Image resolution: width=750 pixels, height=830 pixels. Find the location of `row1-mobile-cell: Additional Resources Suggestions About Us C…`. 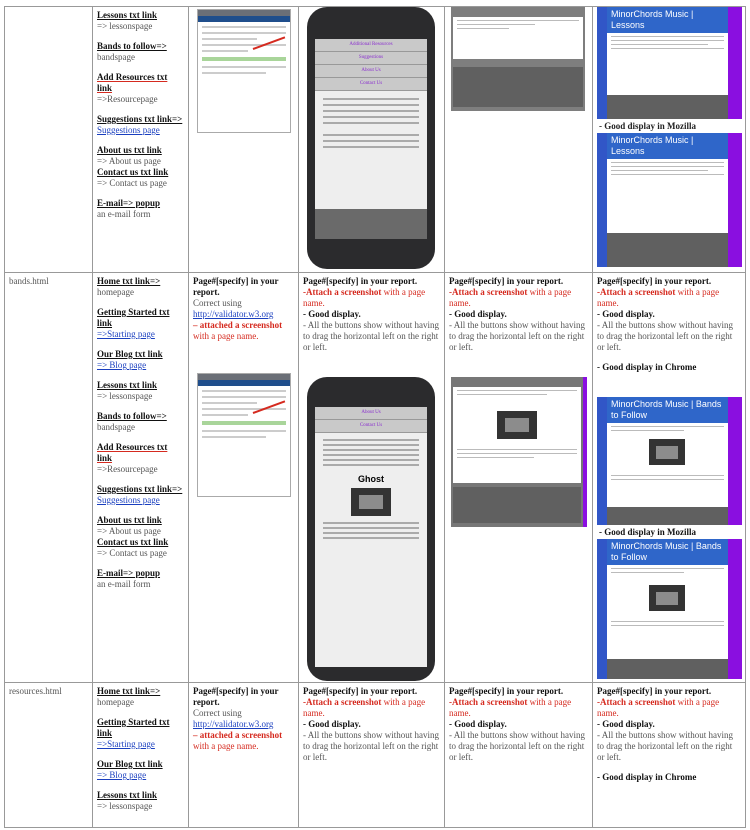

row1-mobile-cell: Additional Resources Suggestions About Us C… is located at coordinates (372, 140).